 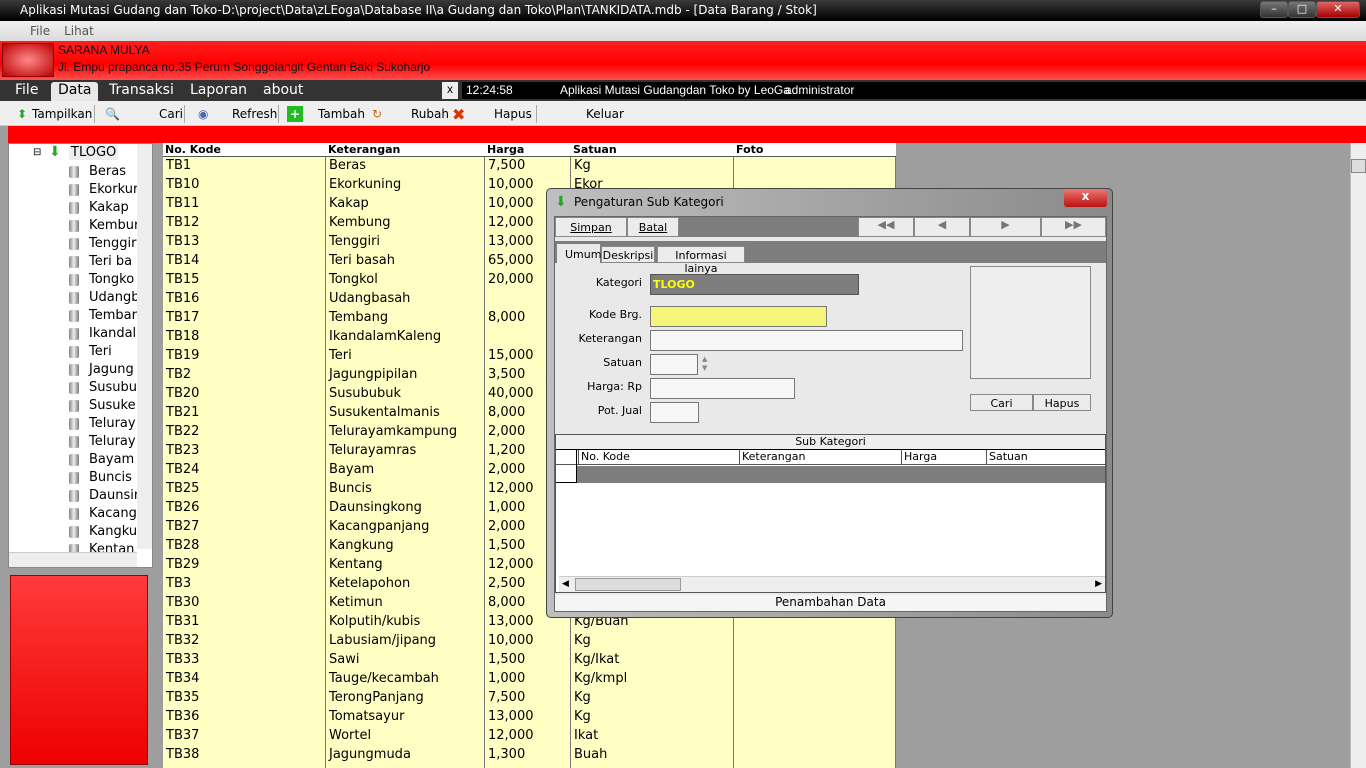 I want to click on prev-record-button: ◀, so click(x=942, y=227).